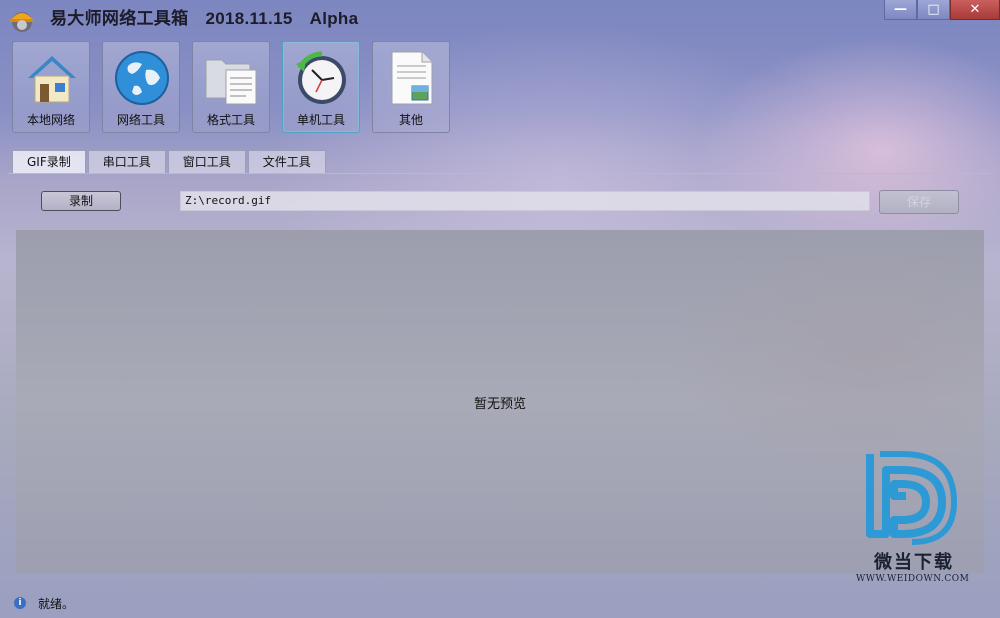  I want to click on clock-refresh-icon, so click(321, 77).